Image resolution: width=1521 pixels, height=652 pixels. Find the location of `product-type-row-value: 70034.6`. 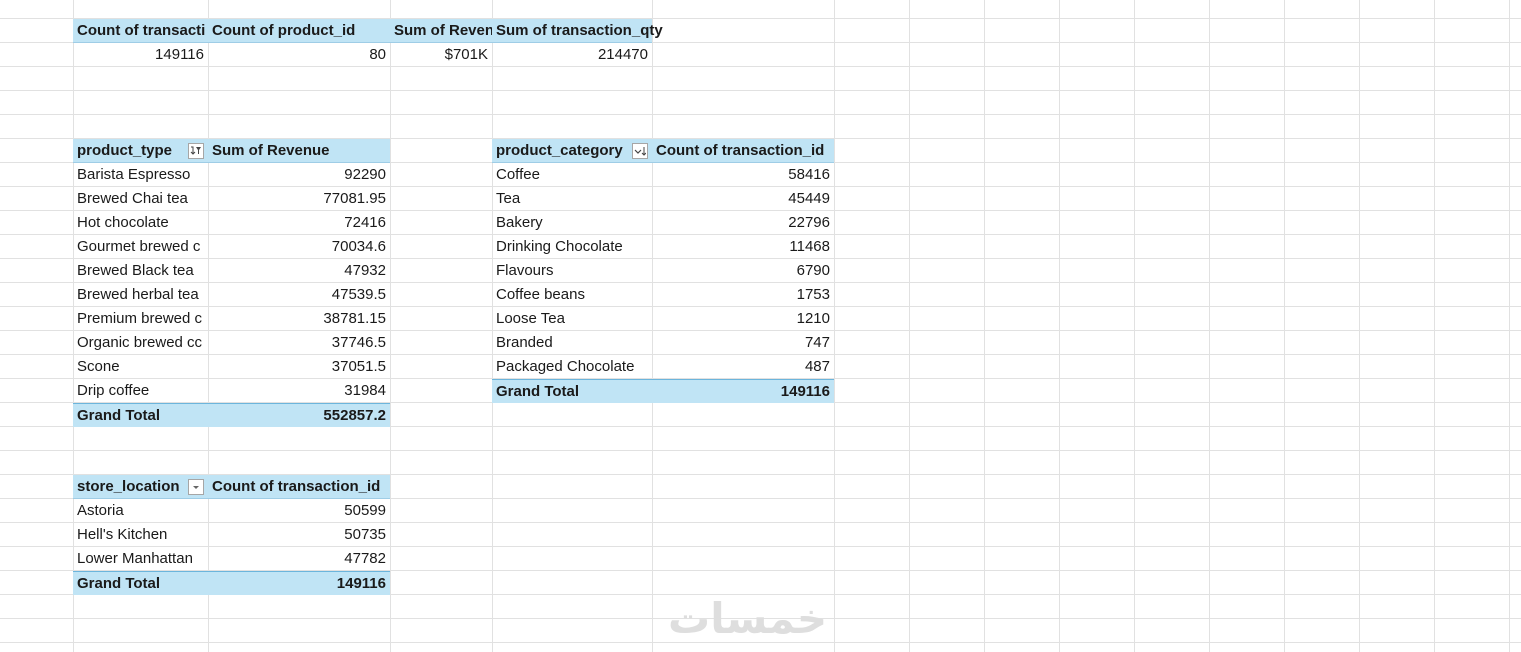

product-type-row-value: 70034.6 is located at coordinates (299, 247).